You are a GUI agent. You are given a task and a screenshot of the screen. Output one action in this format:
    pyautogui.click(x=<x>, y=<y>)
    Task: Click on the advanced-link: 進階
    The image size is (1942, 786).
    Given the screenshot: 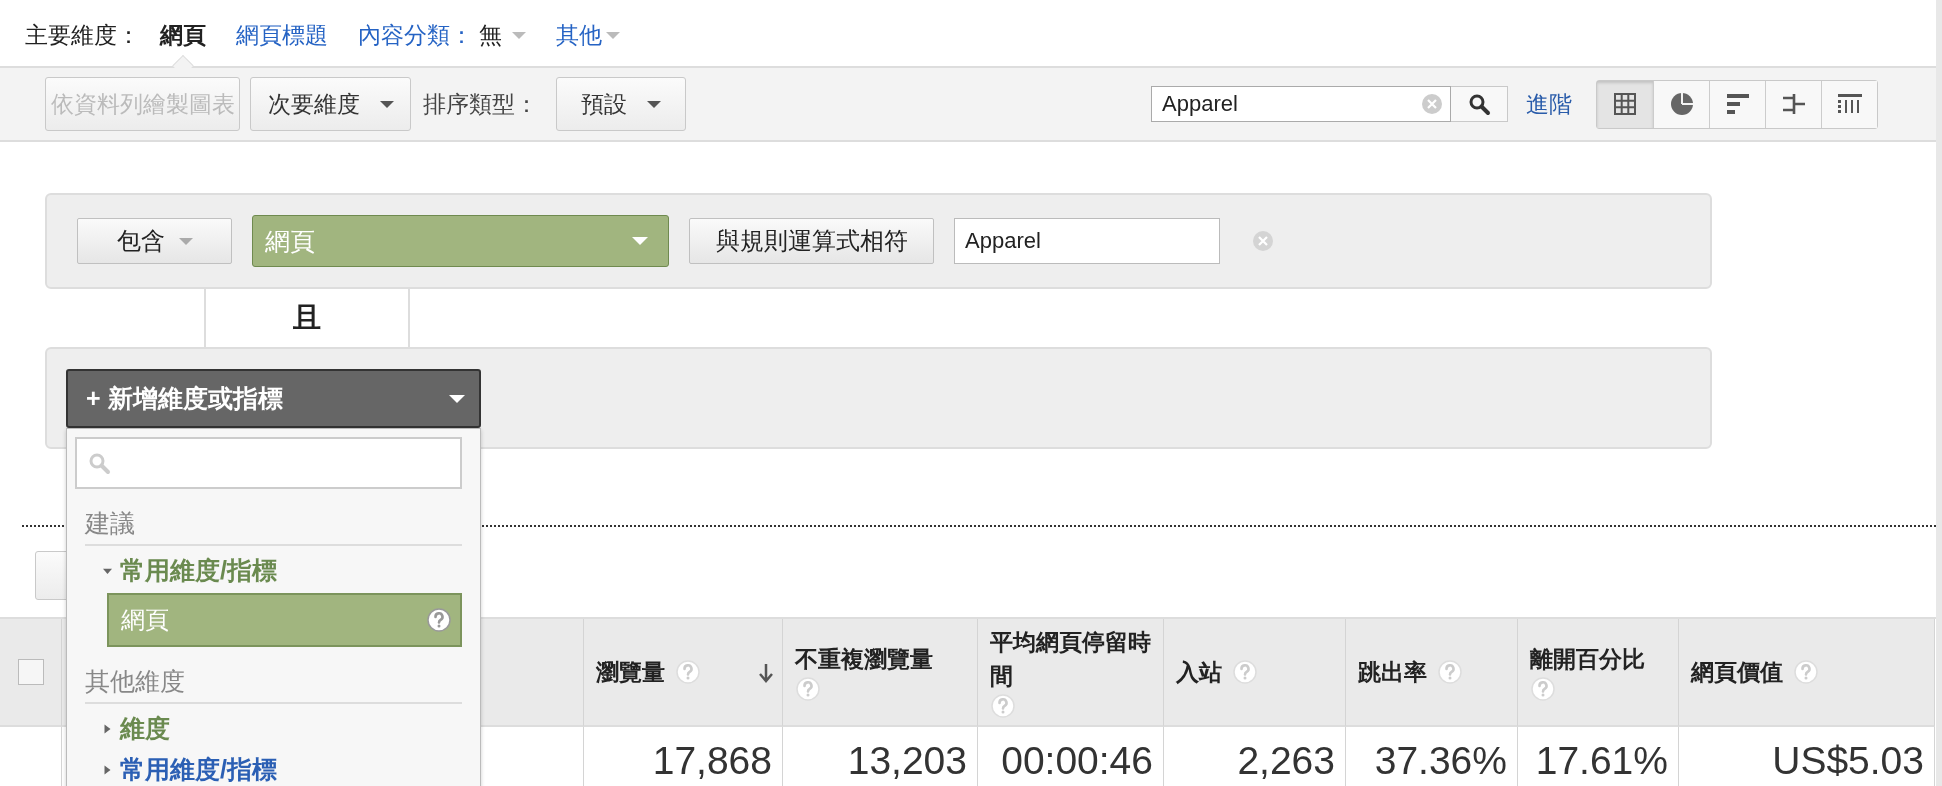 What is the action you would take?
    pyautogui.click(x=1549, y=104)
    